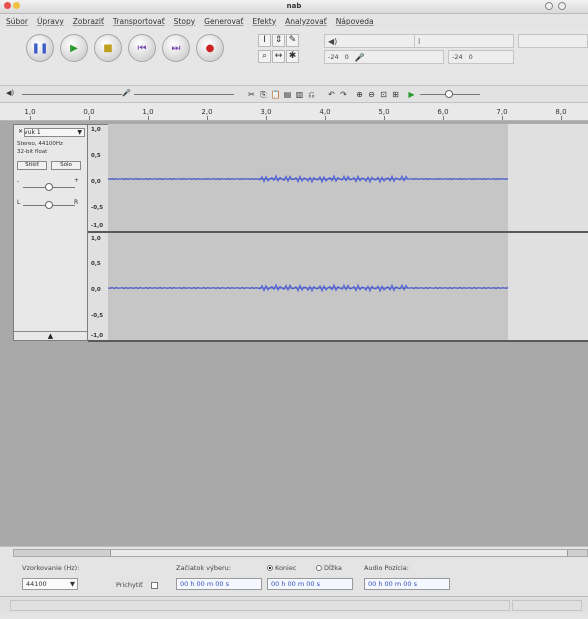 The height and width of the screenshot is (619, 588). What do you see at coordinates (21, 132) in the screenshot?
I see `close-track-icon: ✕` at bounding box center [21, 132].